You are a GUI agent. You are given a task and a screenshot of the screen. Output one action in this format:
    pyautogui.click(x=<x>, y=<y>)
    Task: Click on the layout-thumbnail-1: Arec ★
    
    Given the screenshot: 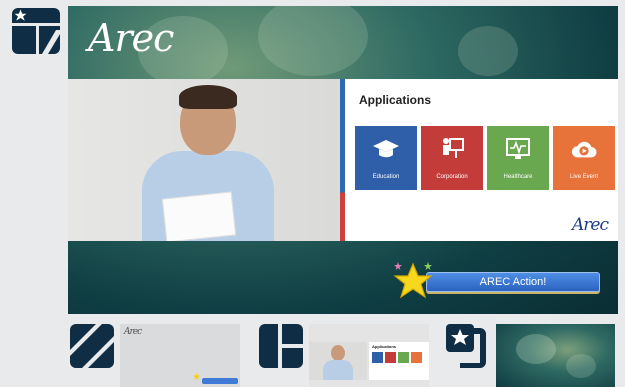 What is the action you would take?
    pyautogui.click(x=180, y=355)
    